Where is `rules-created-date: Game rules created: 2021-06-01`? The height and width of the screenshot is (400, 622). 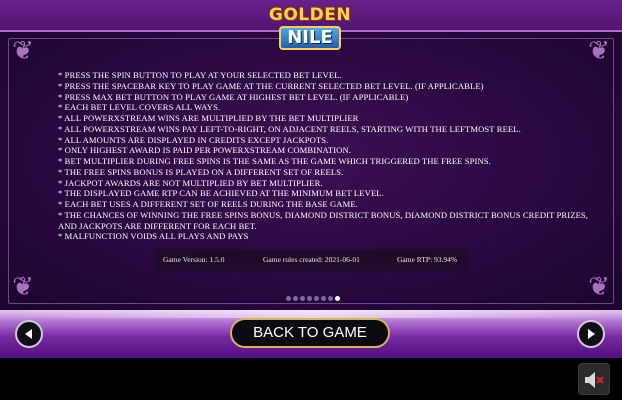
rules-created-date: Game rules created: 2021-06-01 is located at coordinates (311, 259).